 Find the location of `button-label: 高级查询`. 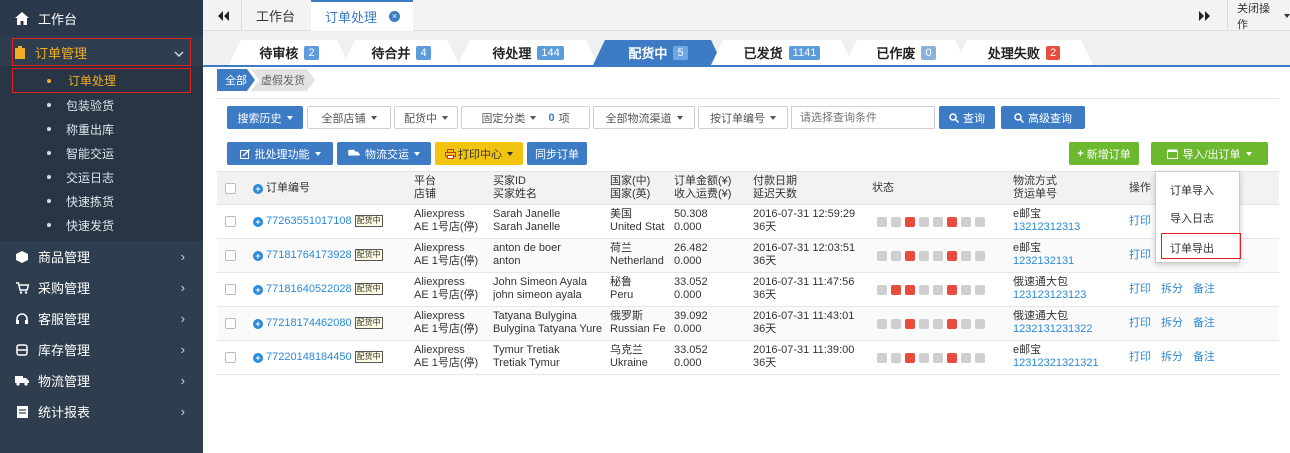

button-label: 高级查询 is located at coordinates (1050, 118).